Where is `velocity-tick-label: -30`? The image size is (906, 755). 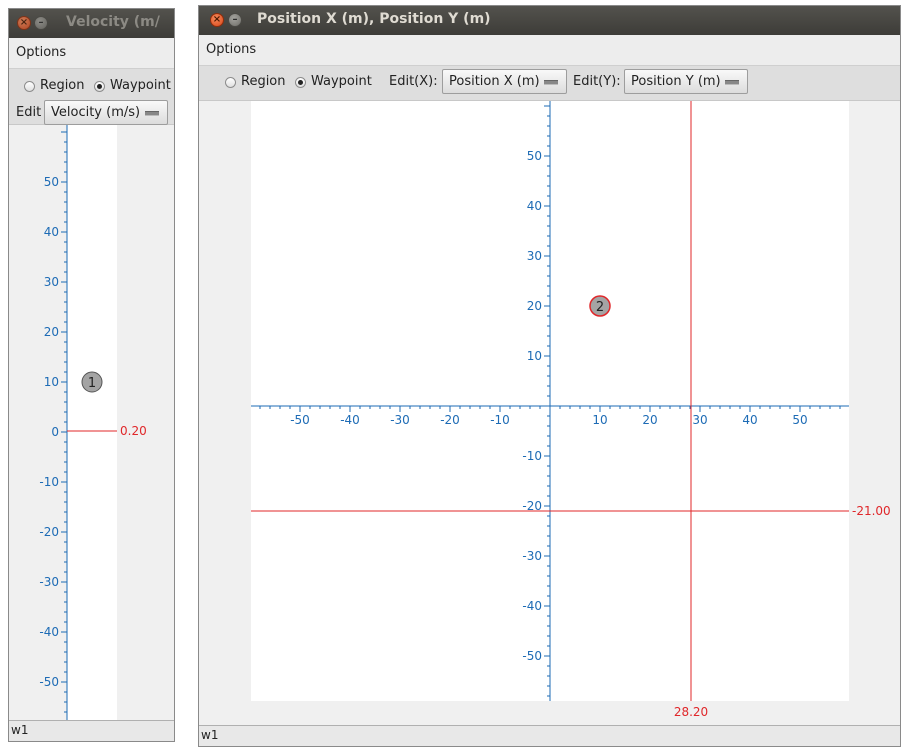 velocity-tick-label: -30 is located at coordinates (49, 582).